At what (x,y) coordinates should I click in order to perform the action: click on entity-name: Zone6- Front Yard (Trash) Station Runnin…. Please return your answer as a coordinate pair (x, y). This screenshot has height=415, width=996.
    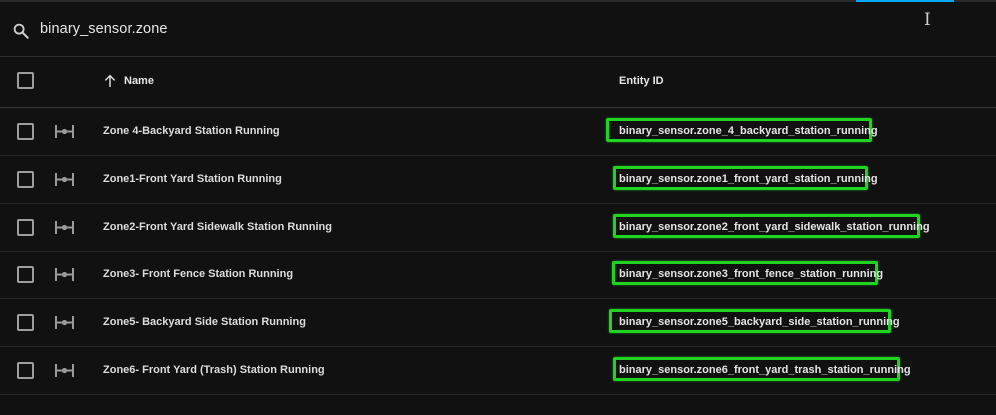
    Looking at the image, I should click on (214, 370).